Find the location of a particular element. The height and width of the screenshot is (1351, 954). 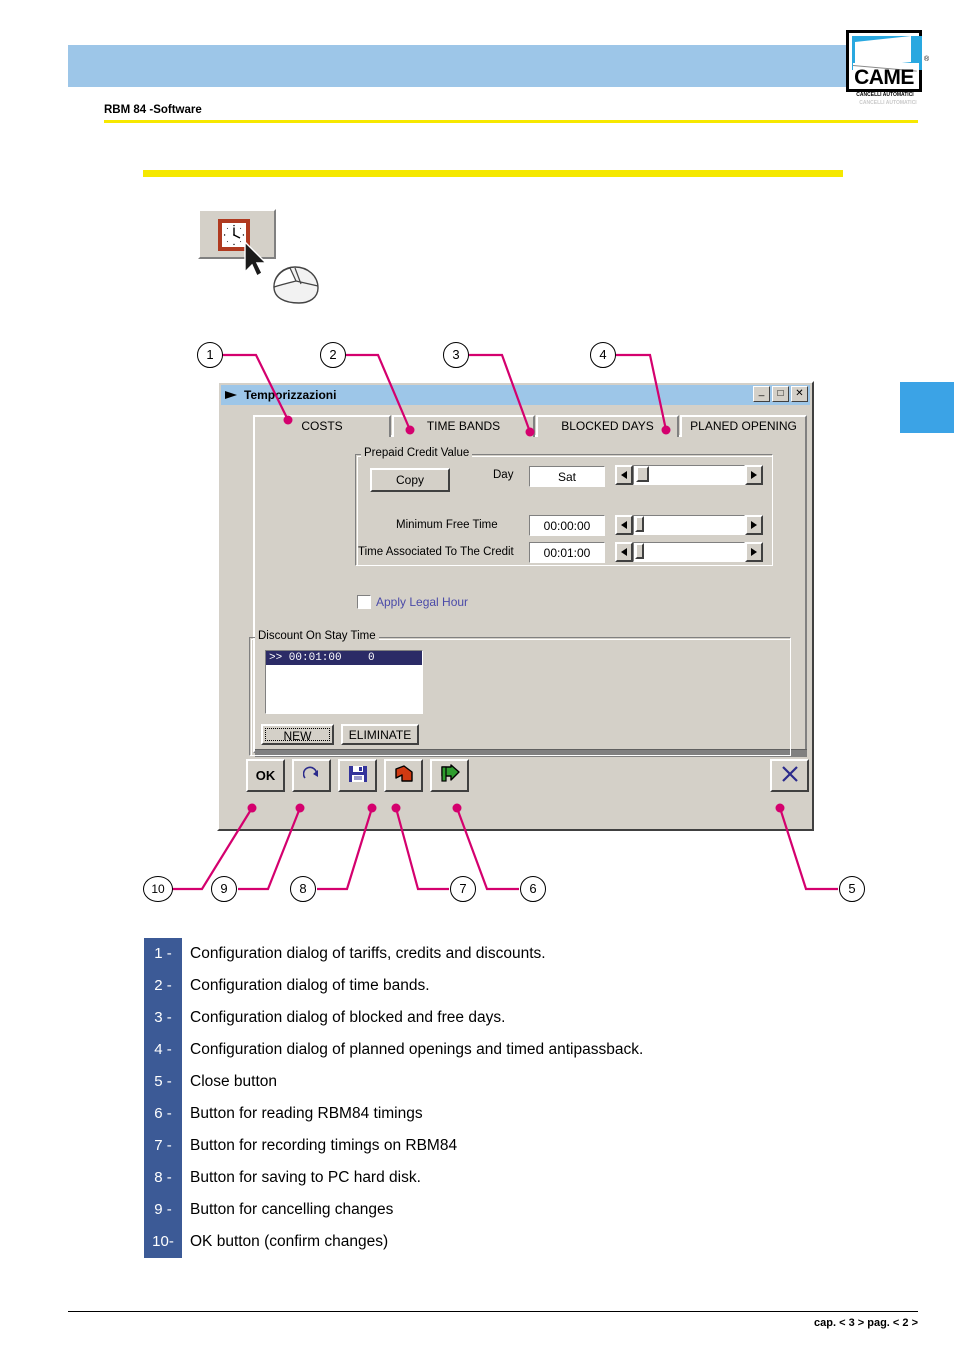

apply-legal-hour-checkbox is located at coordinates (364, 602).